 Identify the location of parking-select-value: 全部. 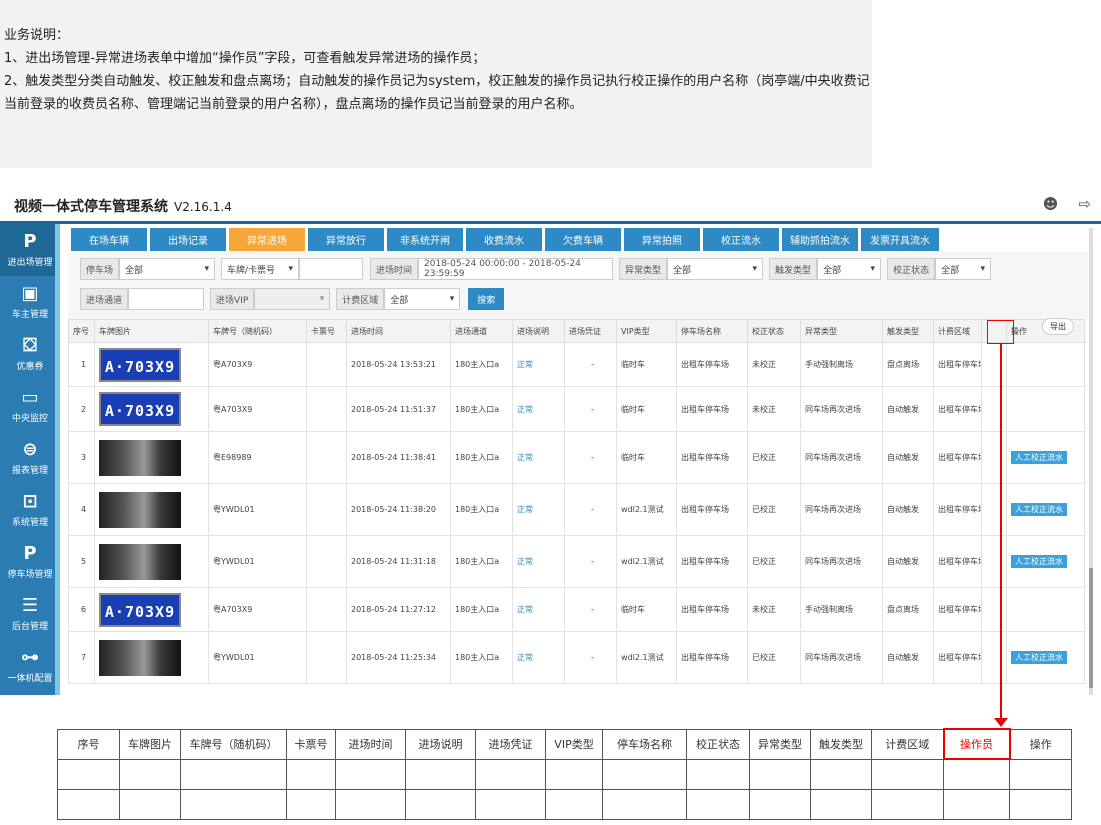
(134, 270).